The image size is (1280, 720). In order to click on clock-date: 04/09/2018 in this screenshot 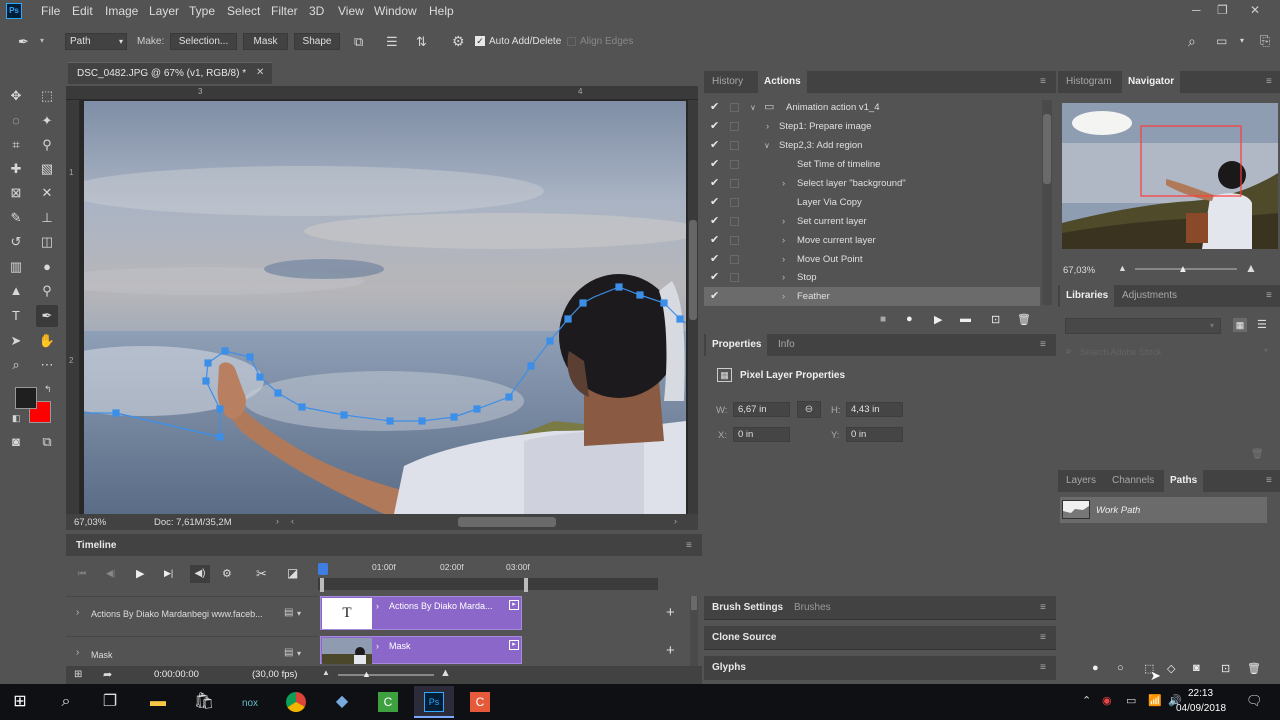, I will do `click(1201, 708)`.